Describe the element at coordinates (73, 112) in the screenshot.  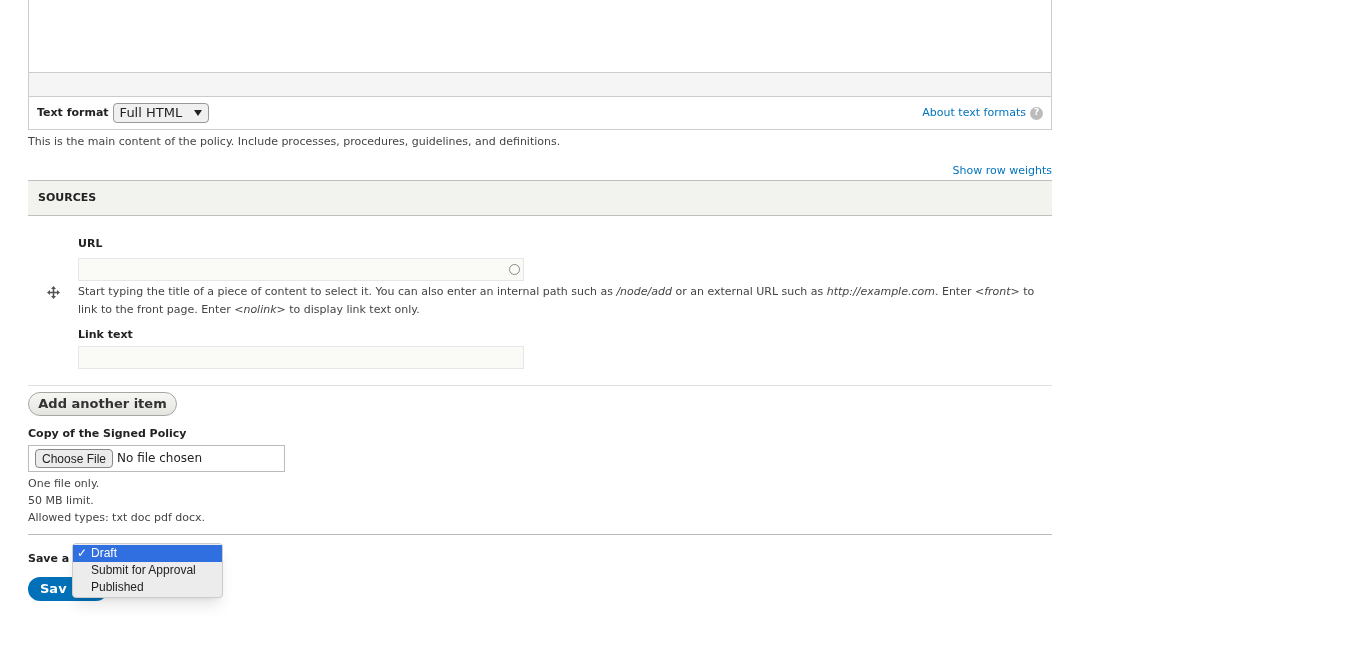
I see `text-format-label: Text format` at that location.